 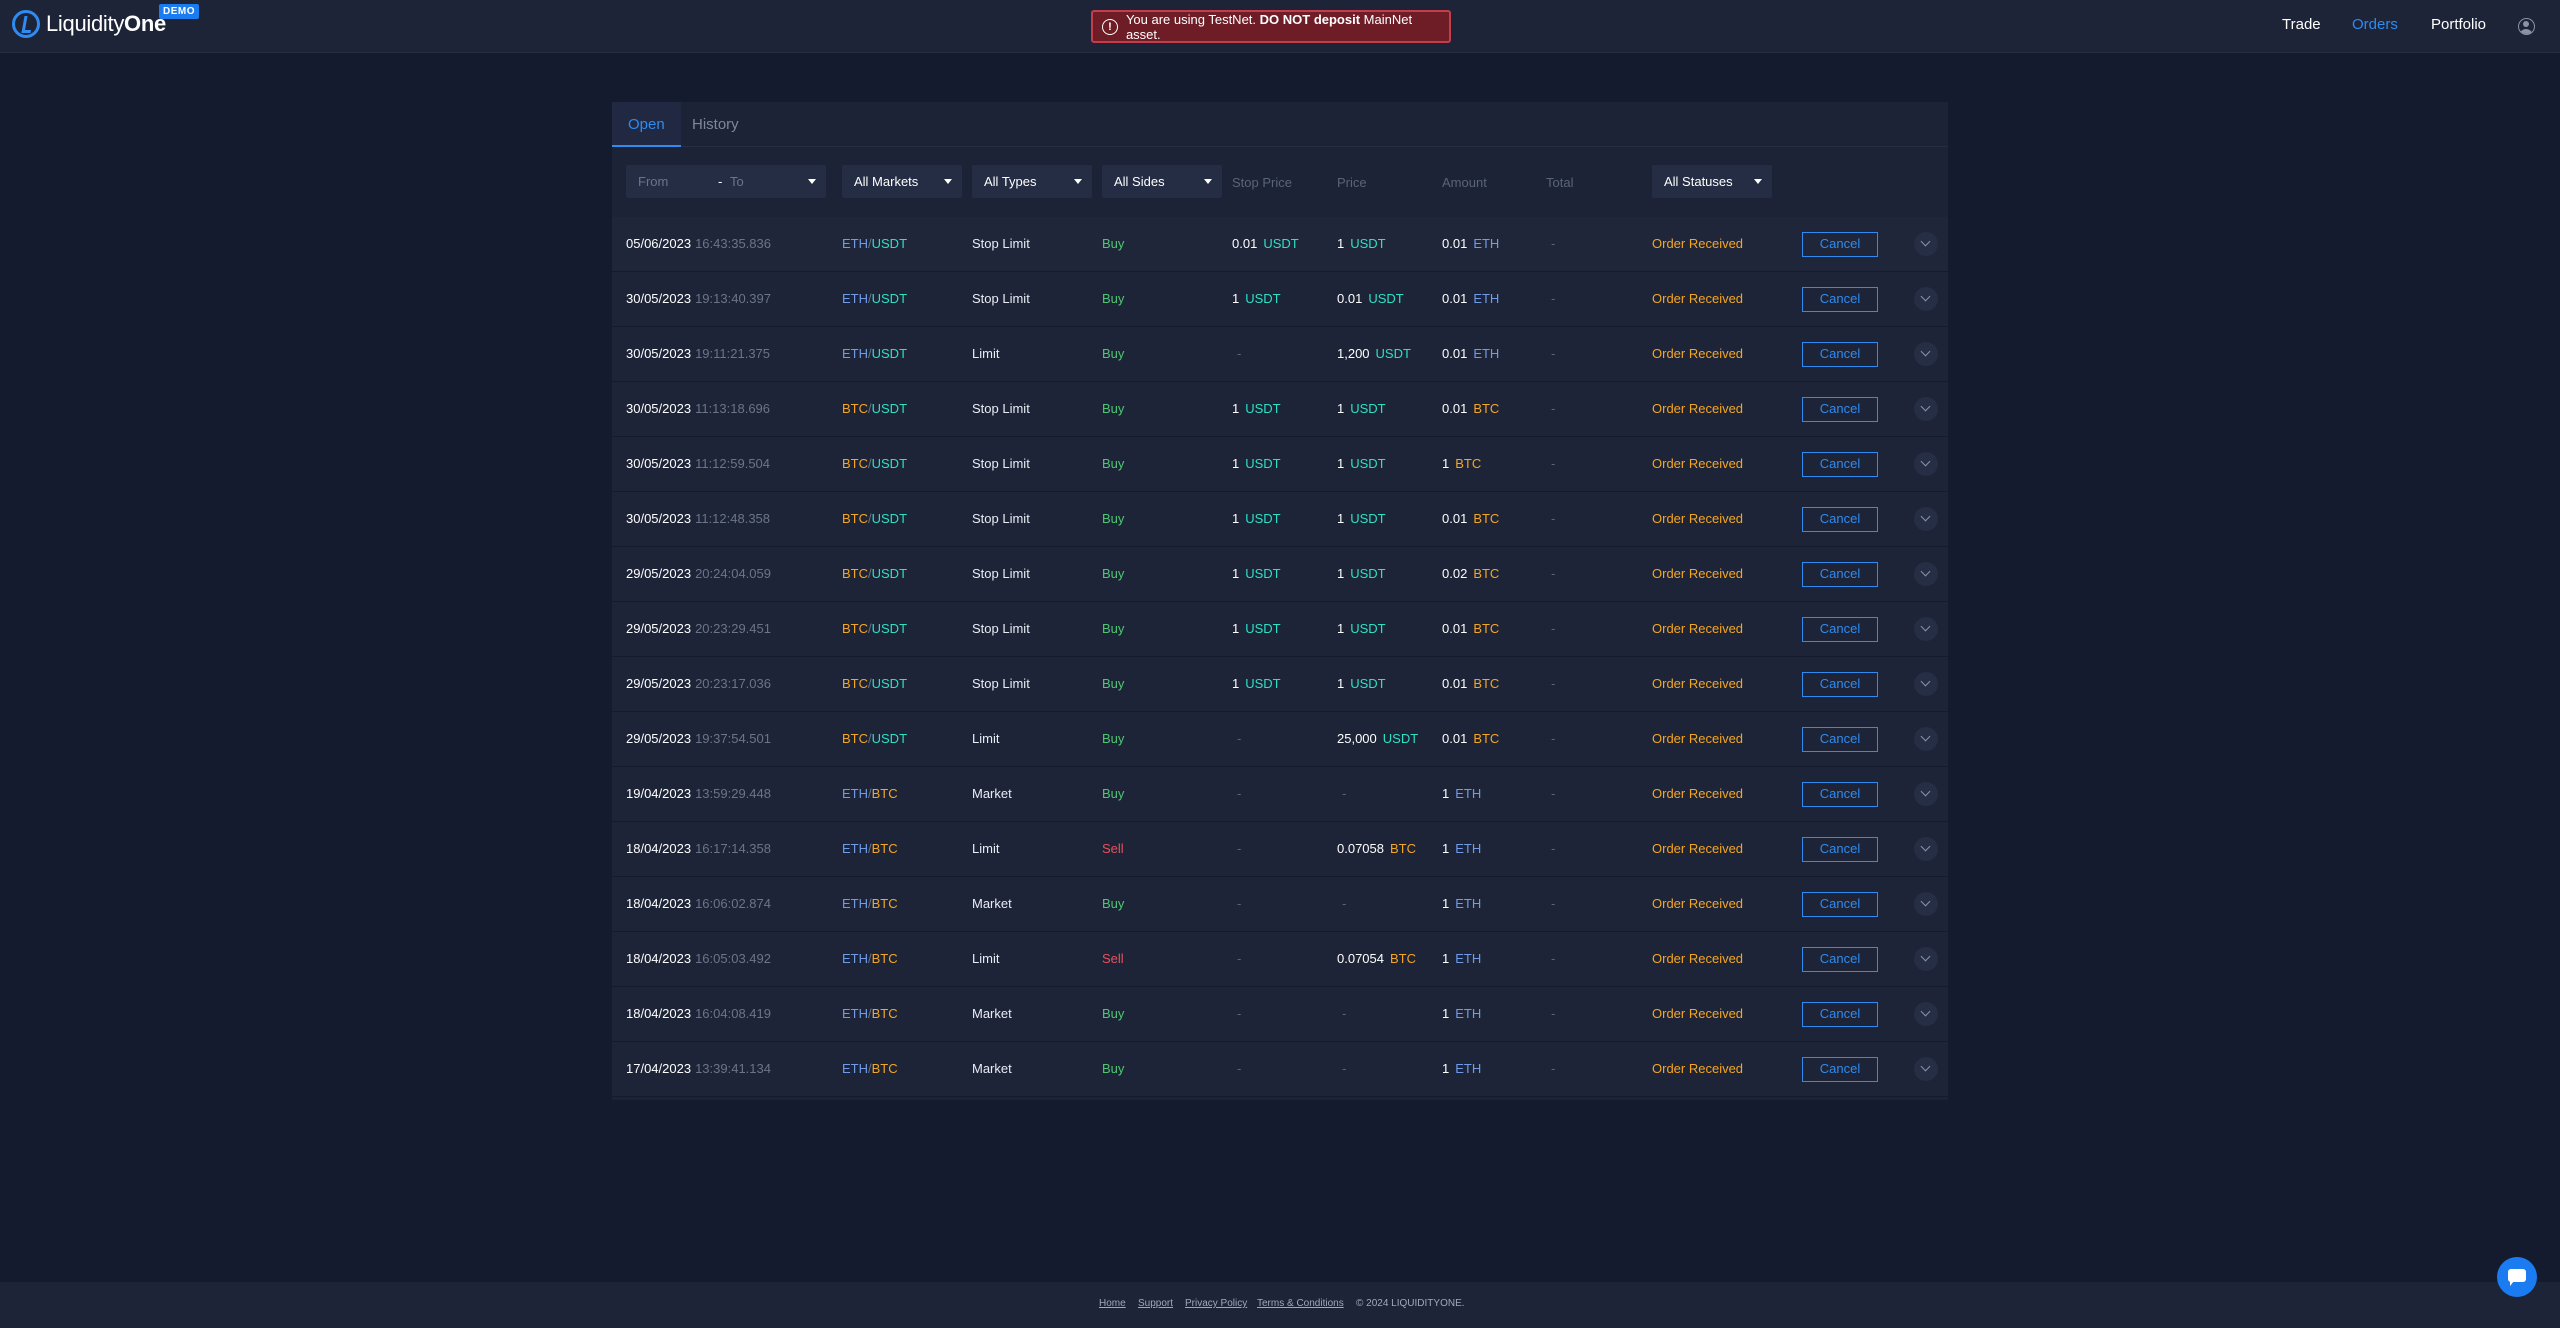 What do you see at coordinates (726, 181) in the screenshot?
I see `date-range-picker: From - To` at bounding box center [726, 181].